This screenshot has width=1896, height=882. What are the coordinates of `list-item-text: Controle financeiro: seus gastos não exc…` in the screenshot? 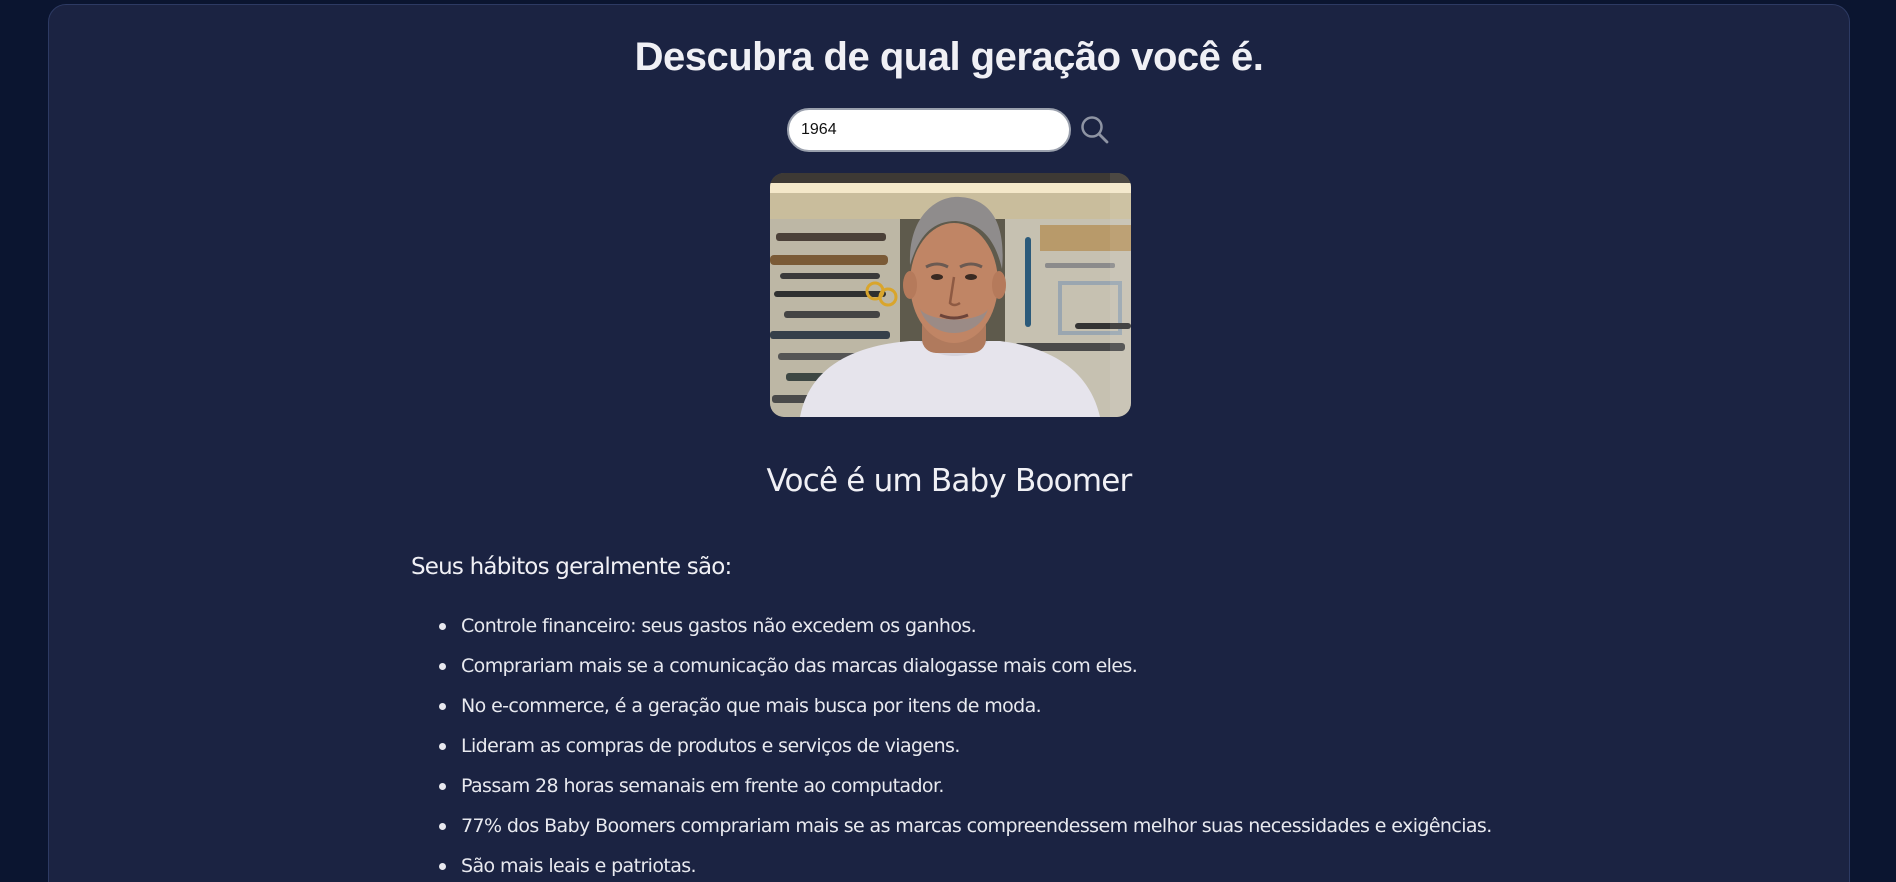 It's located at (719, 626).